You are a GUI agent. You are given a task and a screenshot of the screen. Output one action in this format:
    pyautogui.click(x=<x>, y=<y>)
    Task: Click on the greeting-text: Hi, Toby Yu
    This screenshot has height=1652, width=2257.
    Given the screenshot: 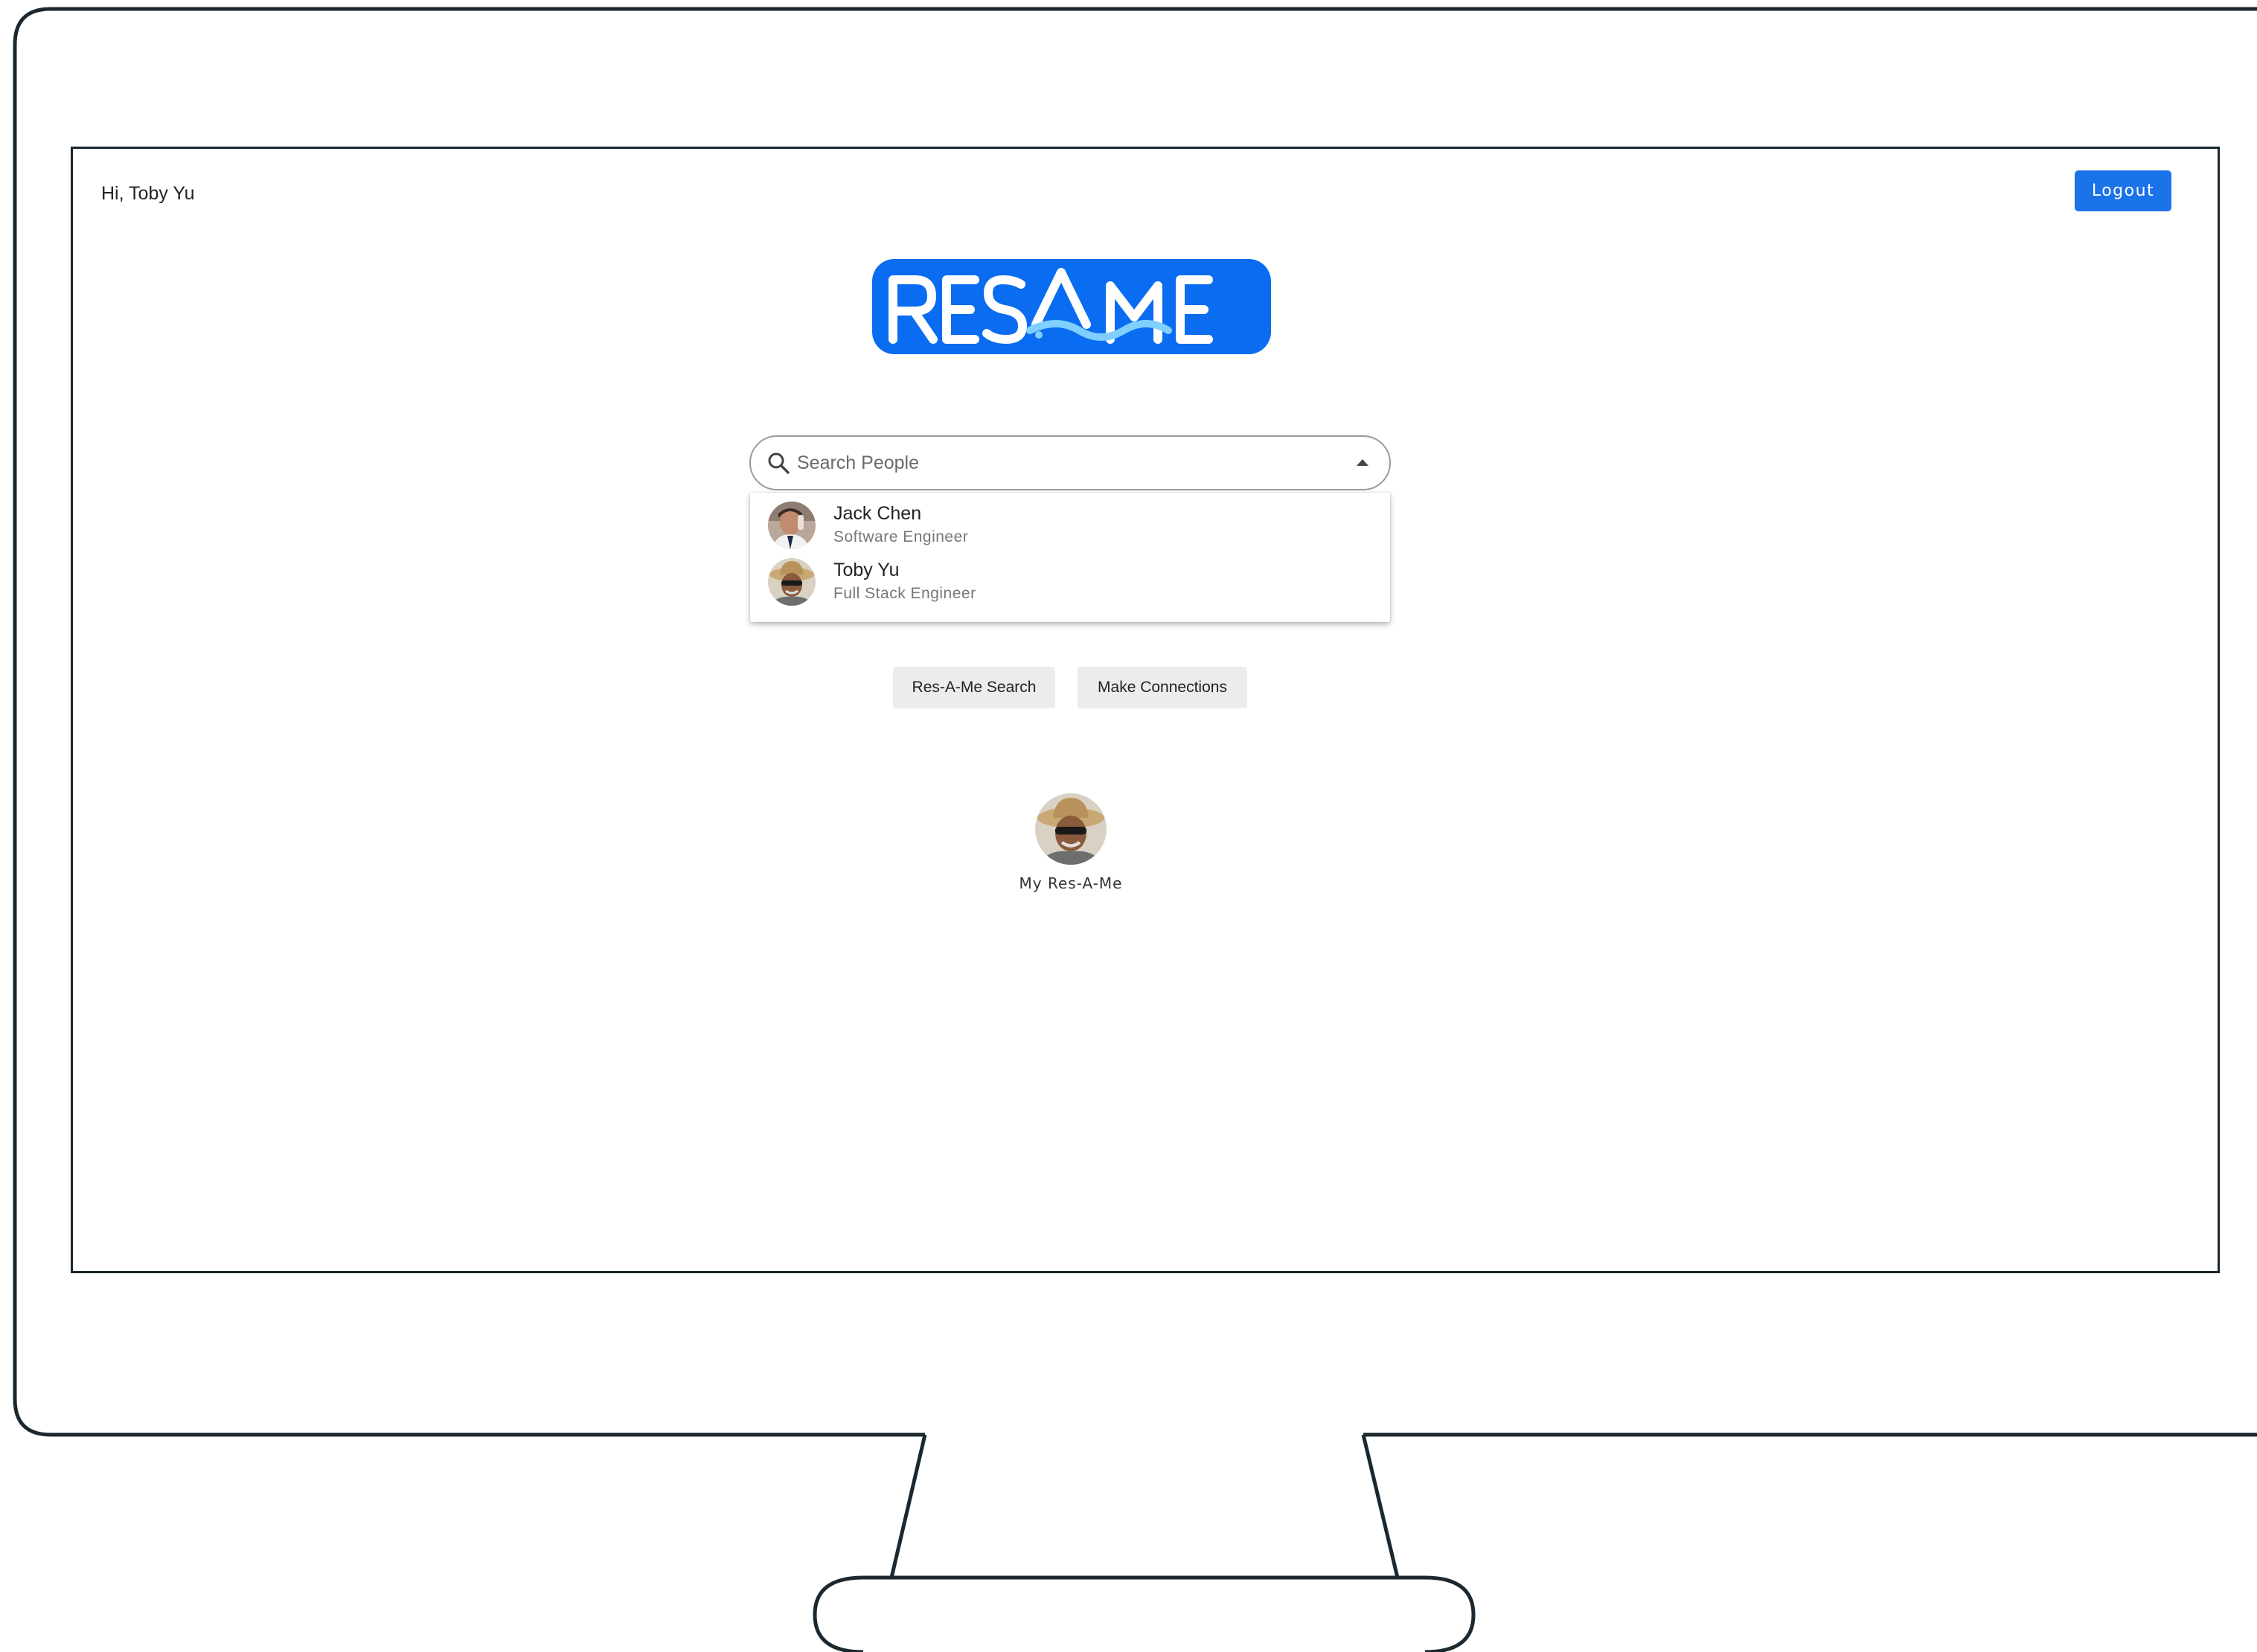 What is the action you would take?
    pyautogui.click(x=148, y=193)
    